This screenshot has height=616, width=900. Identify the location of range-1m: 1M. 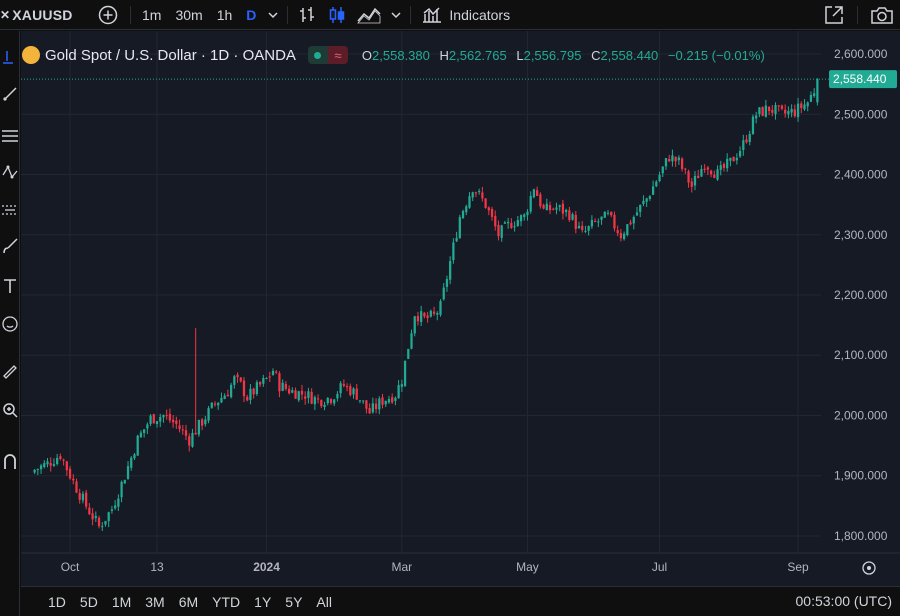
(121, 602).